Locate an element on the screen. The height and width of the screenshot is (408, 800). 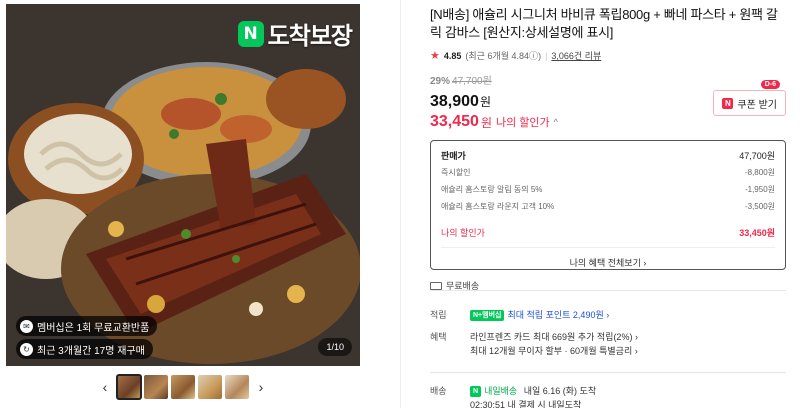
delivery-arrive-date: 내일 6.16 (화) 도착 is located at coordinates (560, 391).